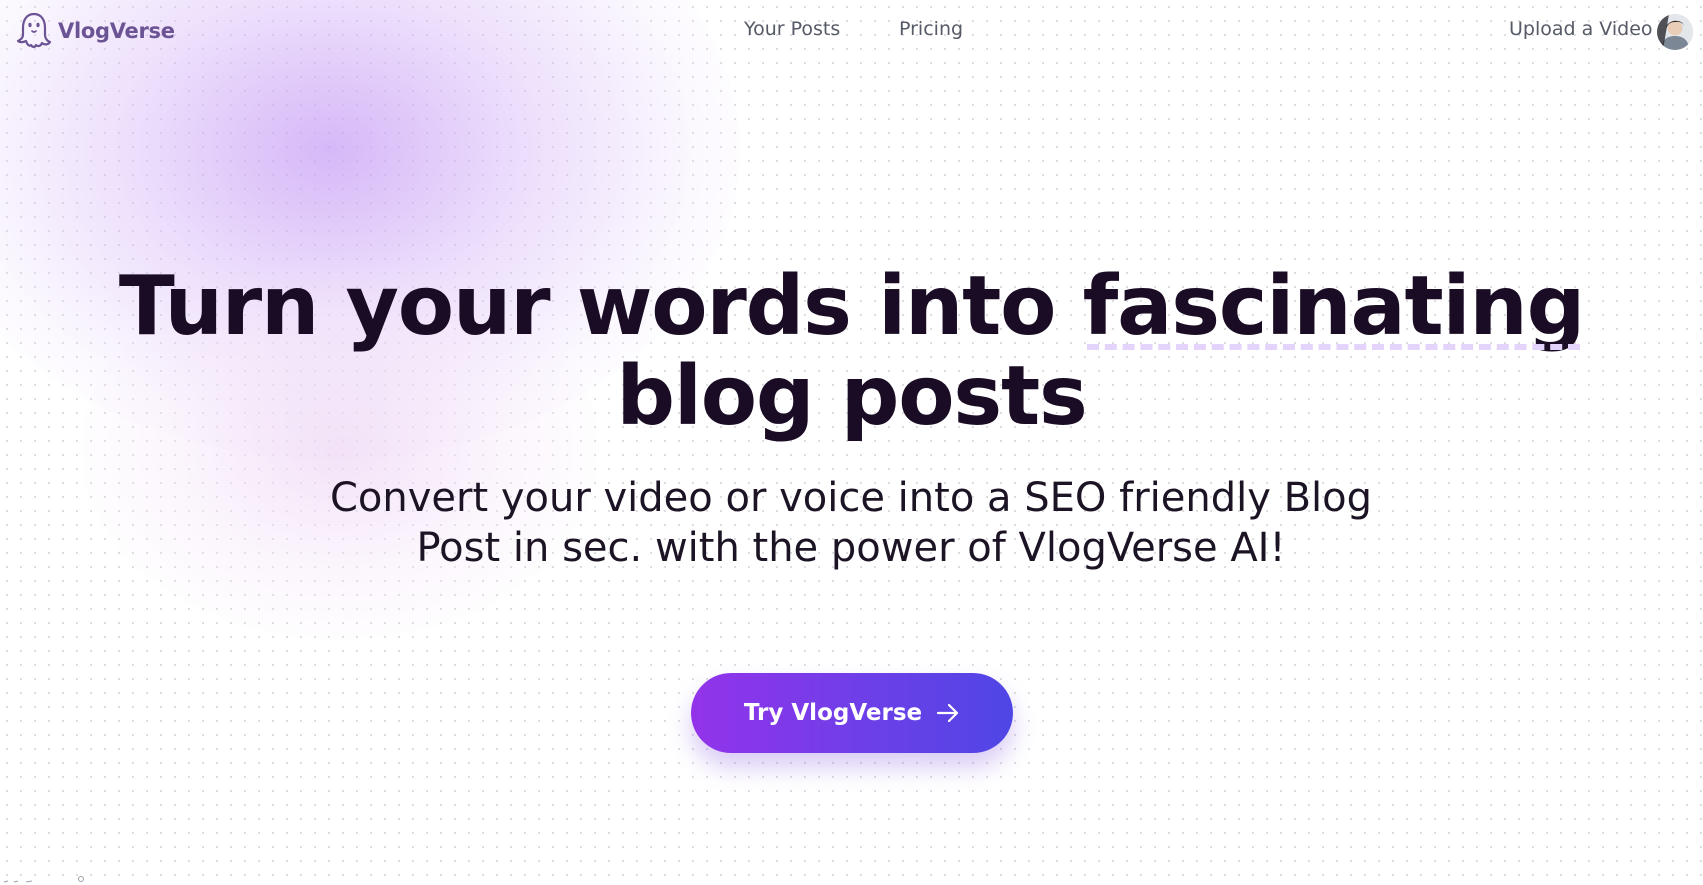 The width and height of the screenshot is (1703, 885). I want to click on hero-heading-accent: fascinating, so click(1334, 306).